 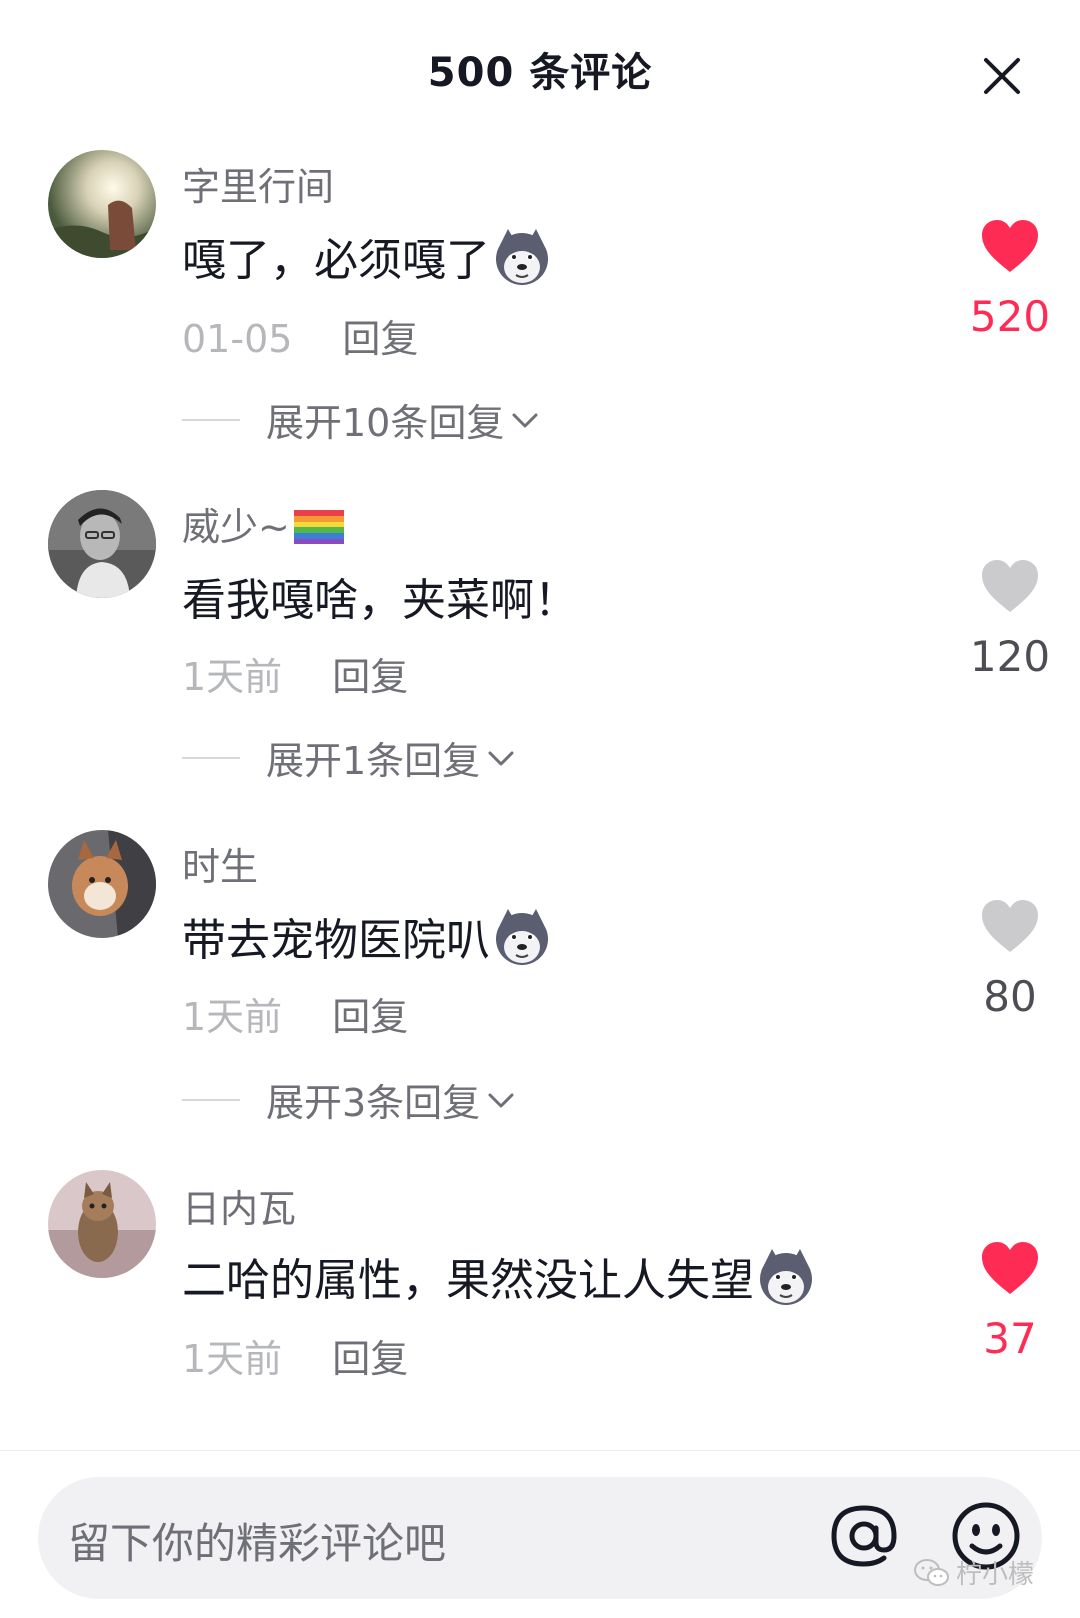 I want to click on comment-username-row: 威少~, so click(x=263, y=523).